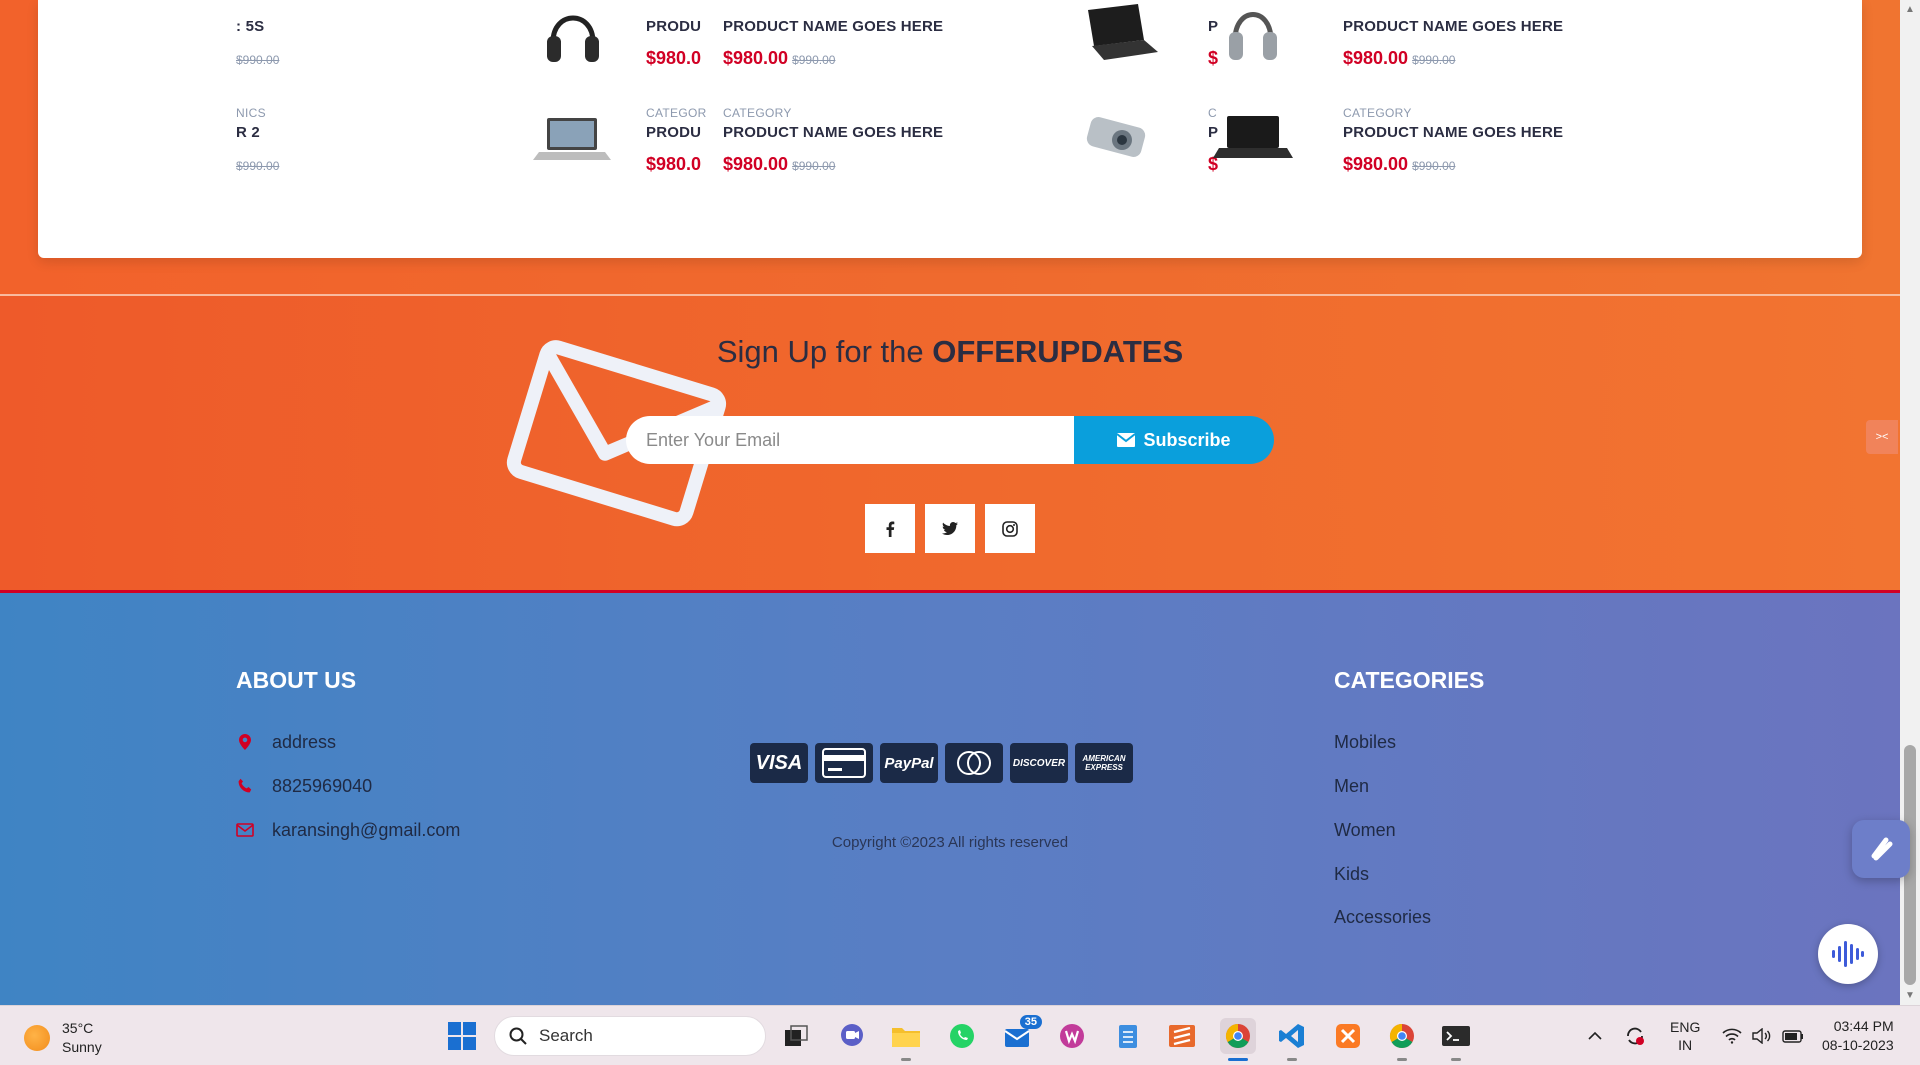 This screenshot has width=1920, height=1065. I want to click on amex-label: AMERICAN EXPRESS, so click(1104, 763).